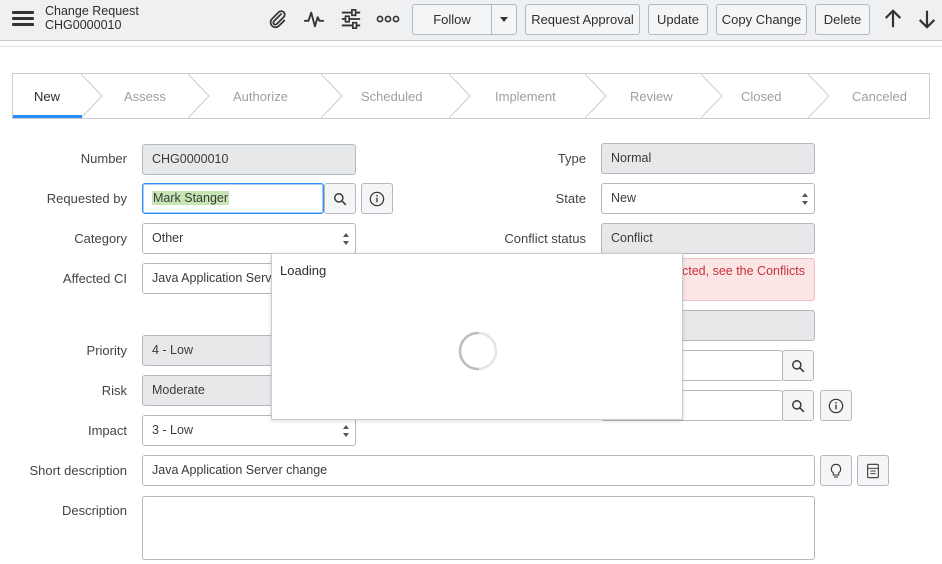 This screenshot has width=942, height=564. What do you see at coordinates (86, 198) in the screenshot?
I see `requested-by-label: Requested by` at bounding box center [86, 198].